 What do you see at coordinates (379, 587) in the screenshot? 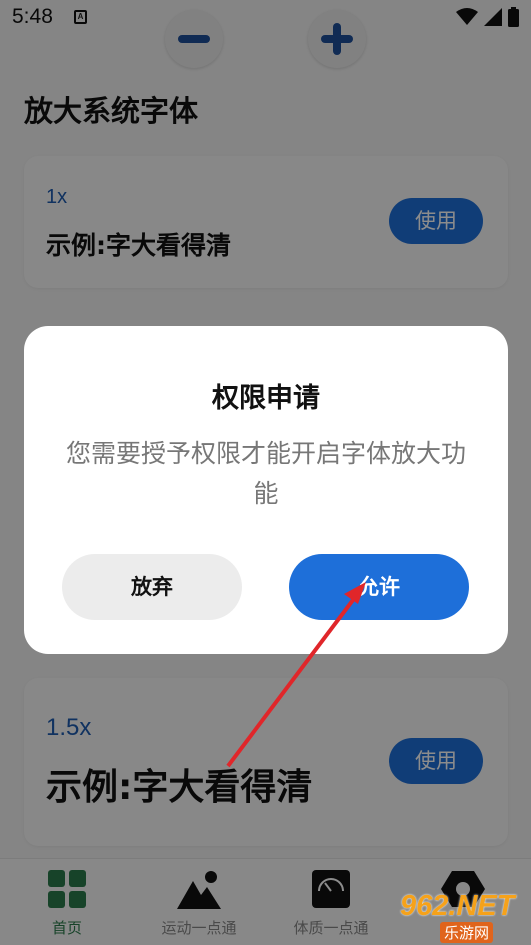
I see `allow-button: 允许` at bounding box center [379, 587].